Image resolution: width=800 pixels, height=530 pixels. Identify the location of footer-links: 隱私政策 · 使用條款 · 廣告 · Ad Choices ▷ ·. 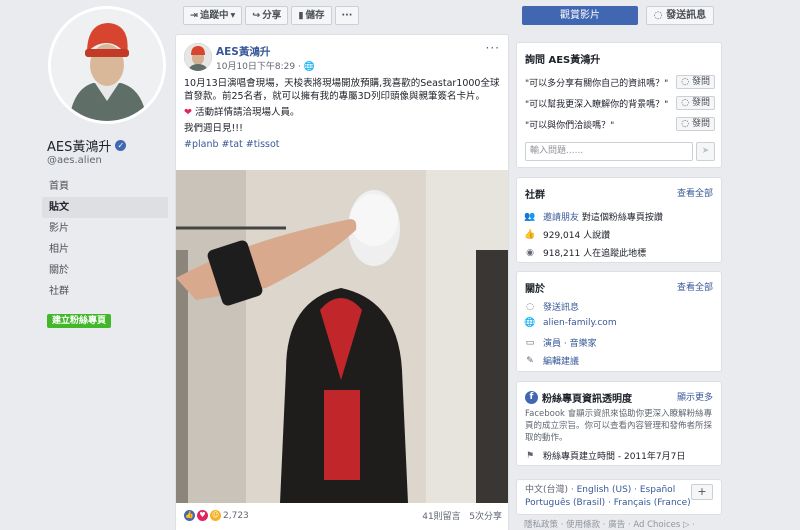
(609, 524).